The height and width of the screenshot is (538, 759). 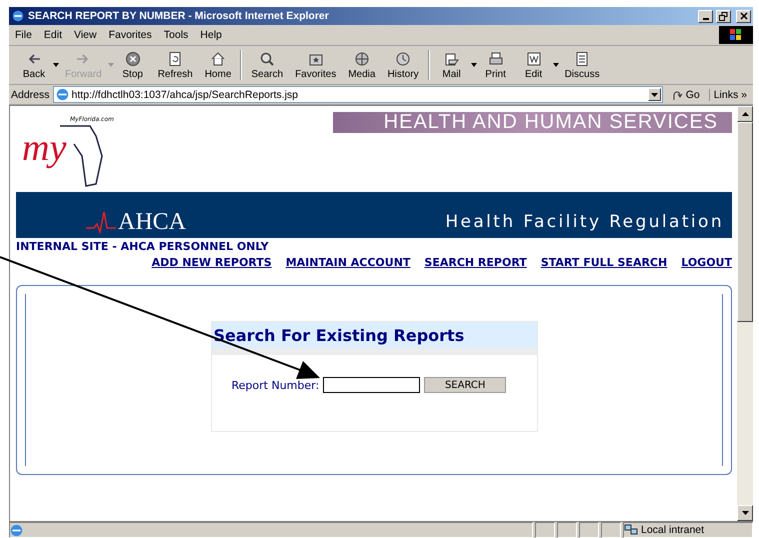 I want to click on menu-item: View, so click(x=85, y=35).